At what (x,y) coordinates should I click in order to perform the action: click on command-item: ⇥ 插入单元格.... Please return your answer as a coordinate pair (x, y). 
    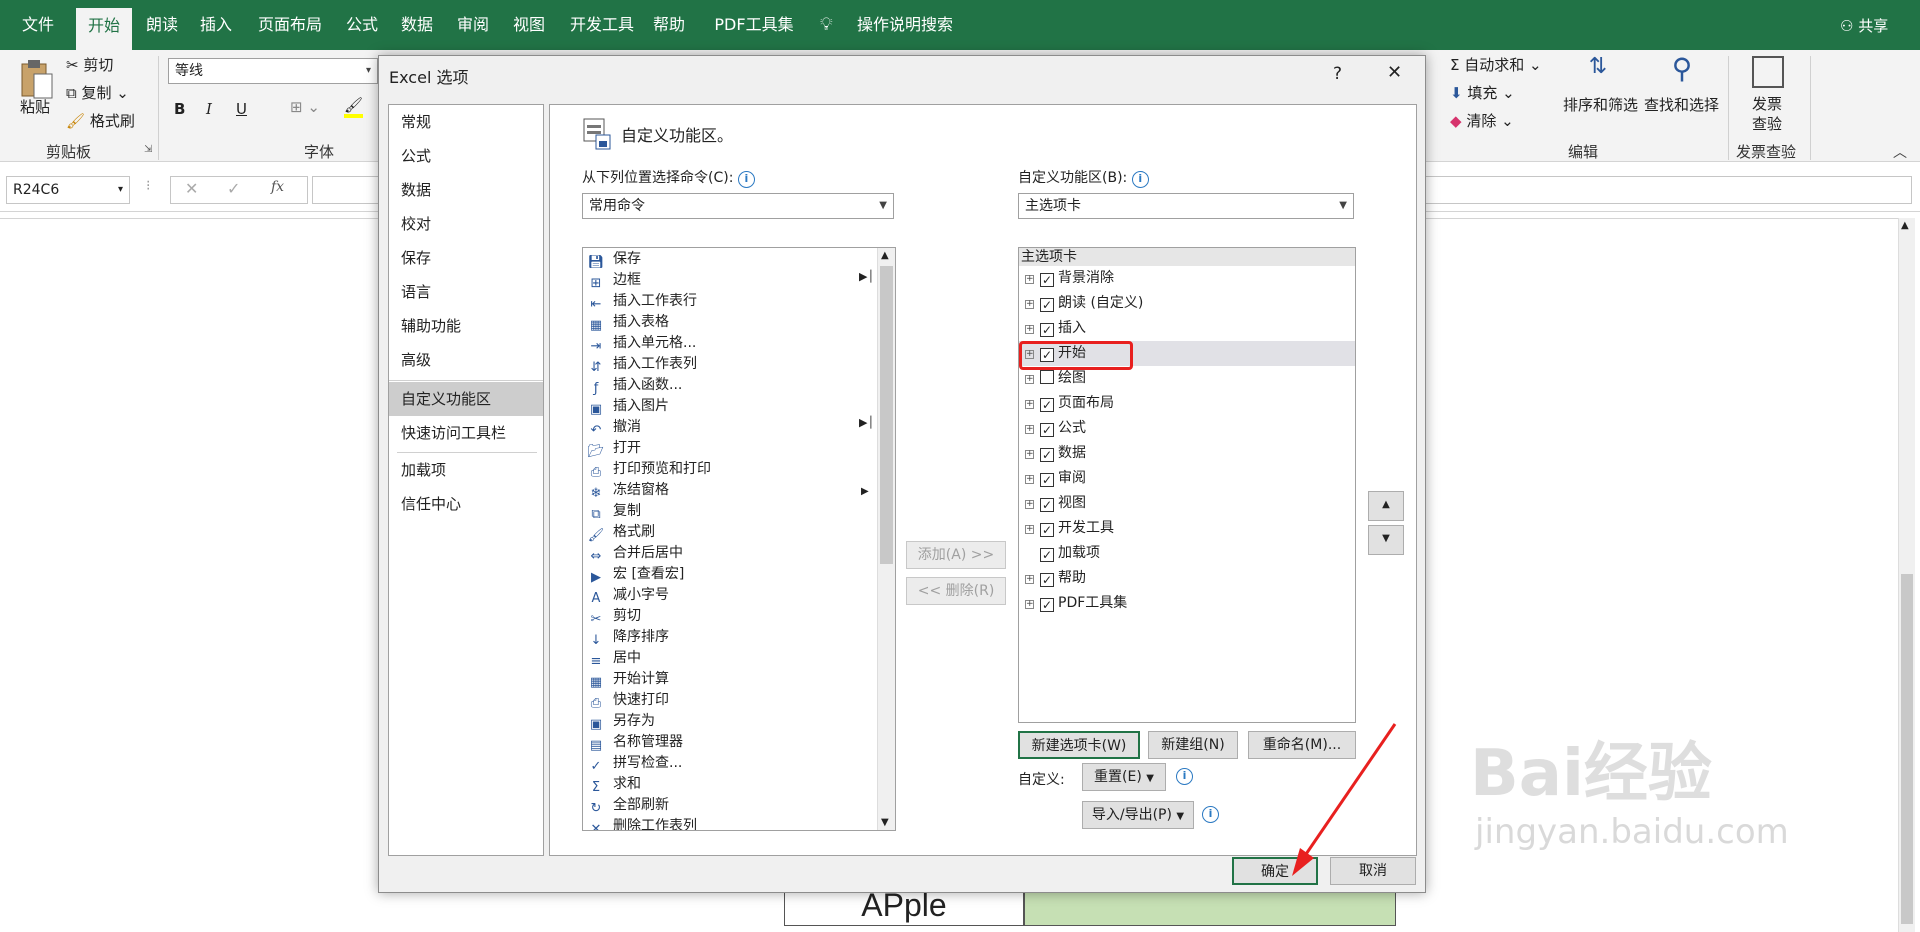
    Looking at the image, I should click on (640, 343).